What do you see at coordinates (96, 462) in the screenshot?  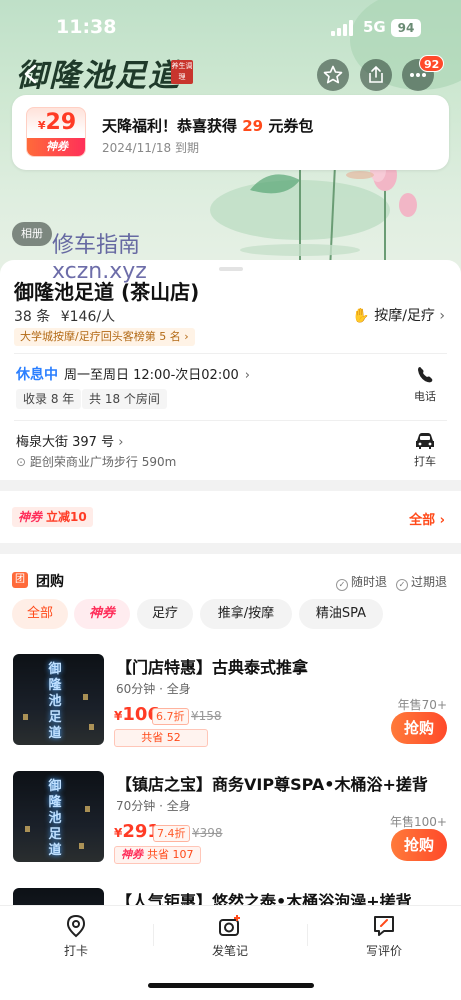 I see `distance-info: ⊙ 距创荣商业广场步行 590m` at bounding box center [96, 462].